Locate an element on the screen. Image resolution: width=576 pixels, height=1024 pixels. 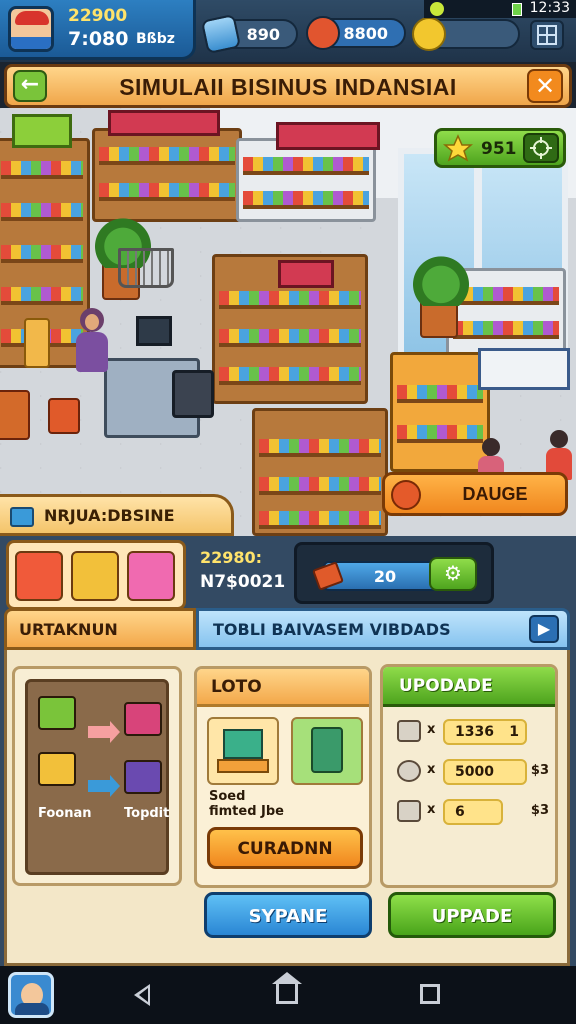
uppade-label: UPPADE is located at coordinates (472, 916).